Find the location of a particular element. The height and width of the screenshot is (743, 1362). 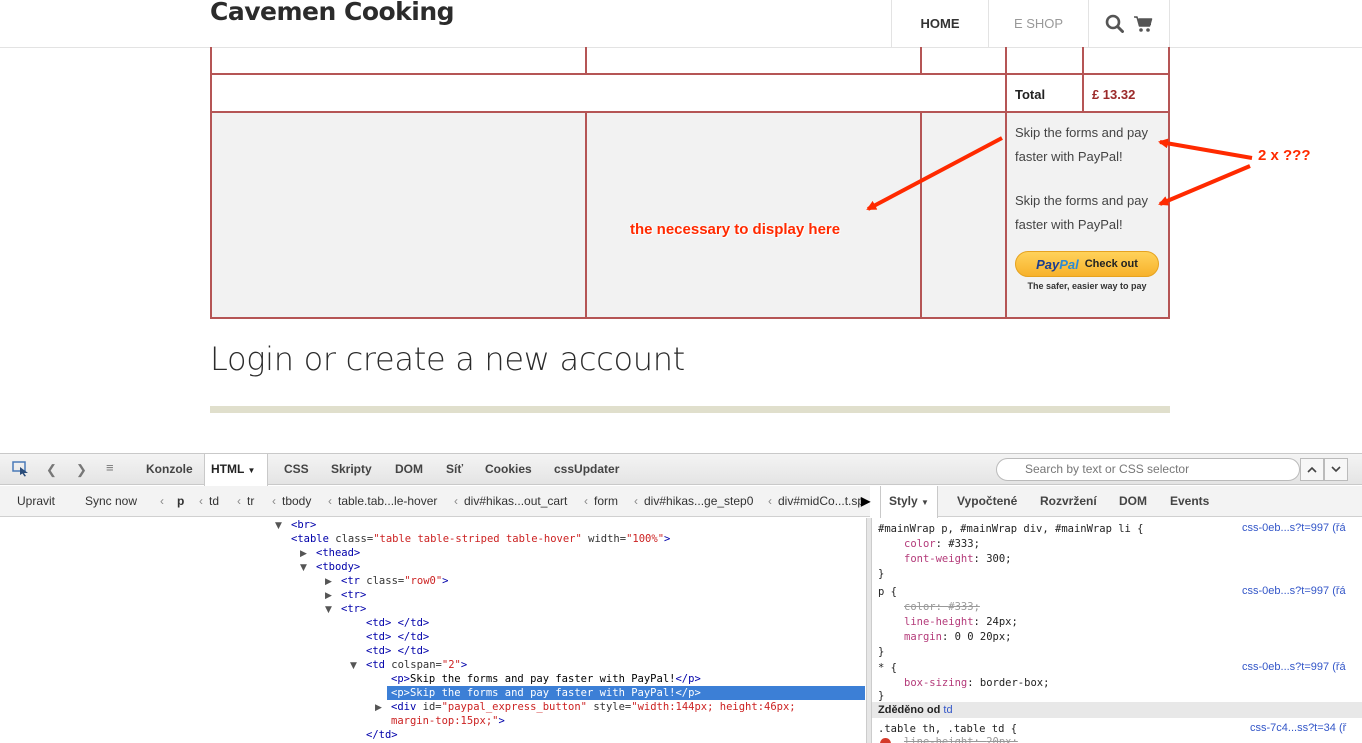

back-icon: ❮ is located at coordinates (51, 470).